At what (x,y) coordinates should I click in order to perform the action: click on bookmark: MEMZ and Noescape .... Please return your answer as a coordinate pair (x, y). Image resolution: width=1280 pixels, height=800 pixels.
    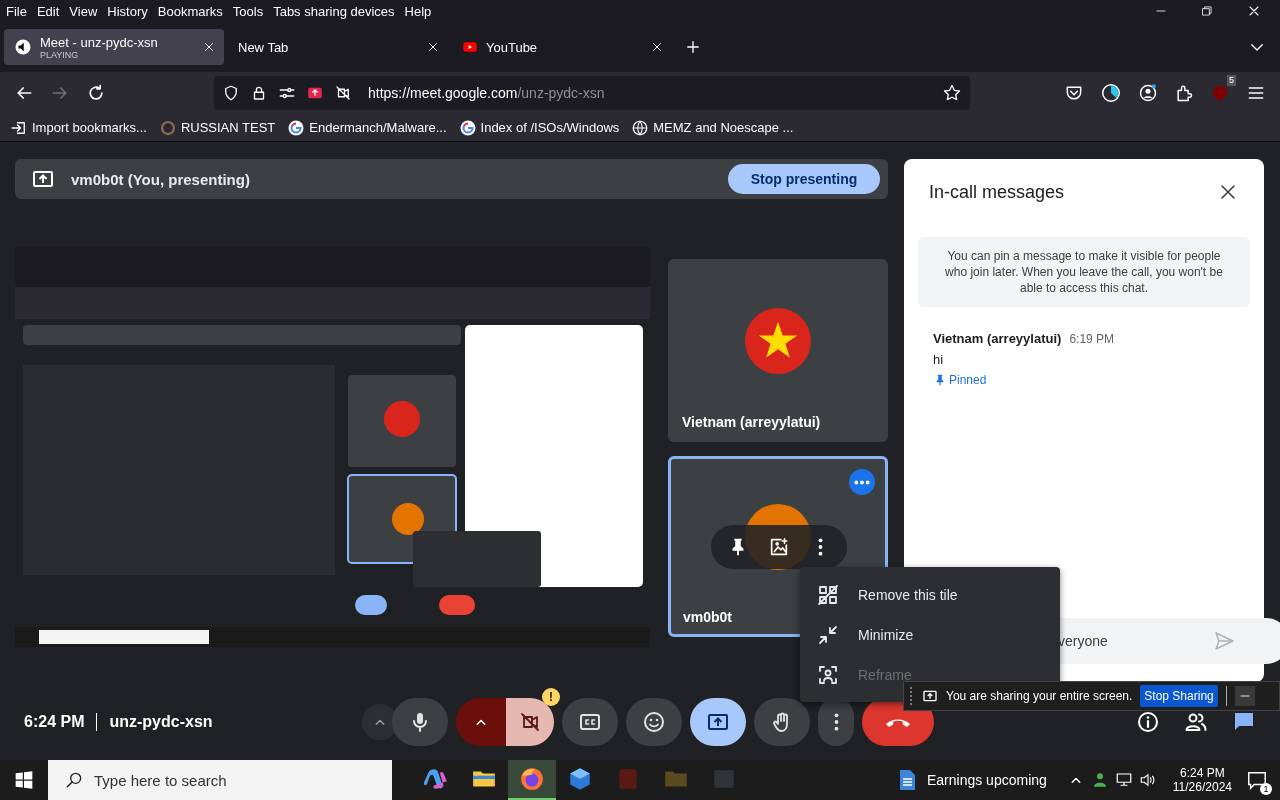
    Looking at the image, I should click on (712, 127).